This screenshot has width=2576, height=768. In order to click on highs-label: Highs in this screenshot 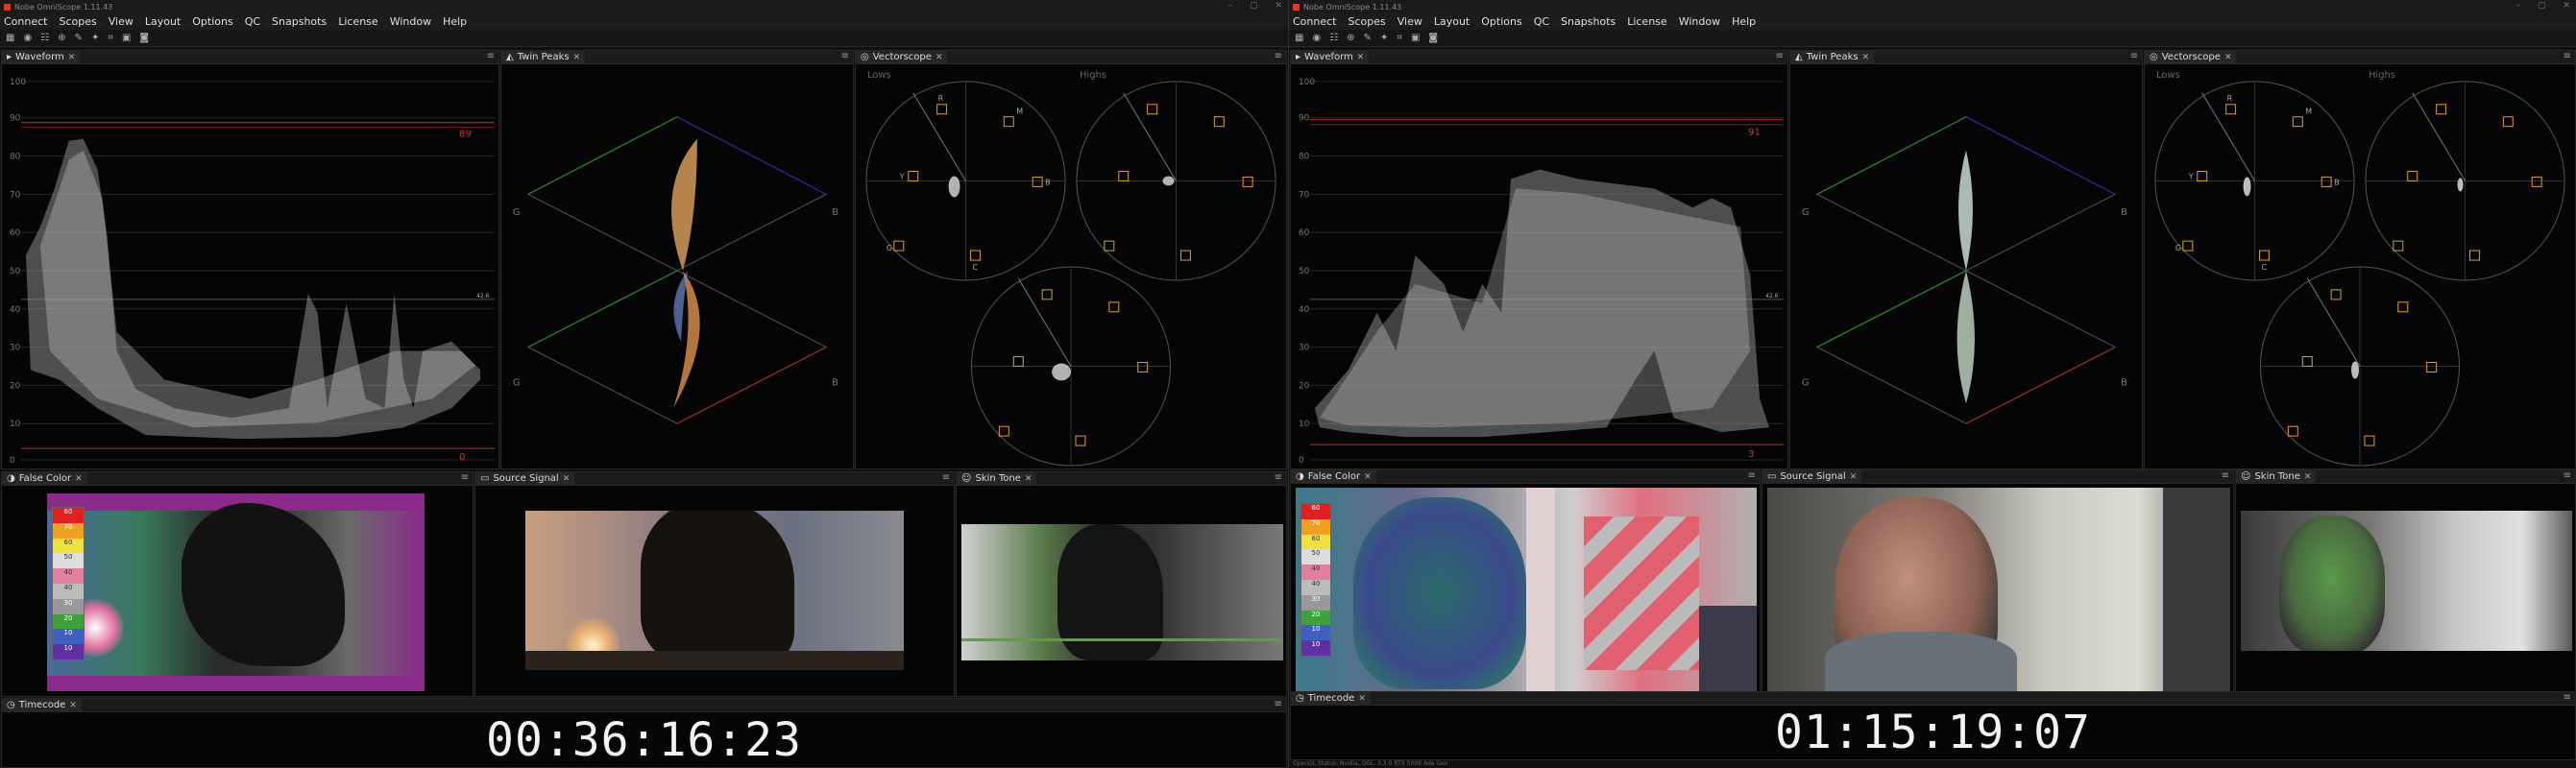, I will do `click(2382, 75)`.